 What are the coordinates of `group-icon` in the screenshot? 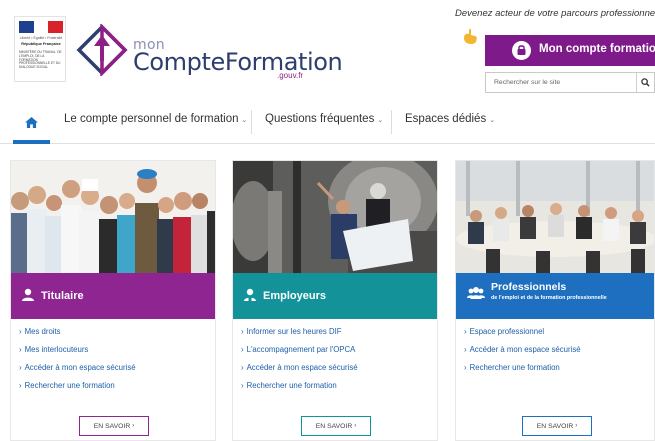 It's located at (476, 293).